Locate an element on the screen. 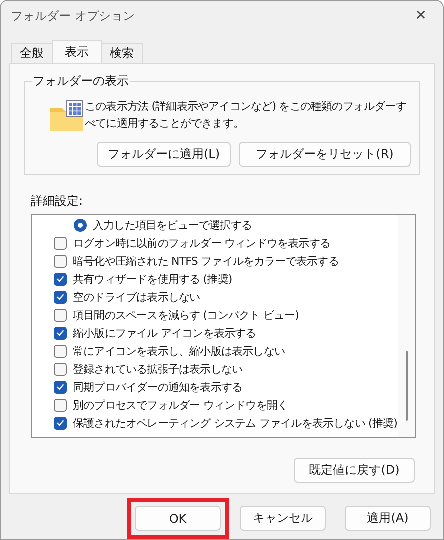 The height and width of the screenshot is (540, 444). close-button: ✕ is located at coordinates (421, 16).